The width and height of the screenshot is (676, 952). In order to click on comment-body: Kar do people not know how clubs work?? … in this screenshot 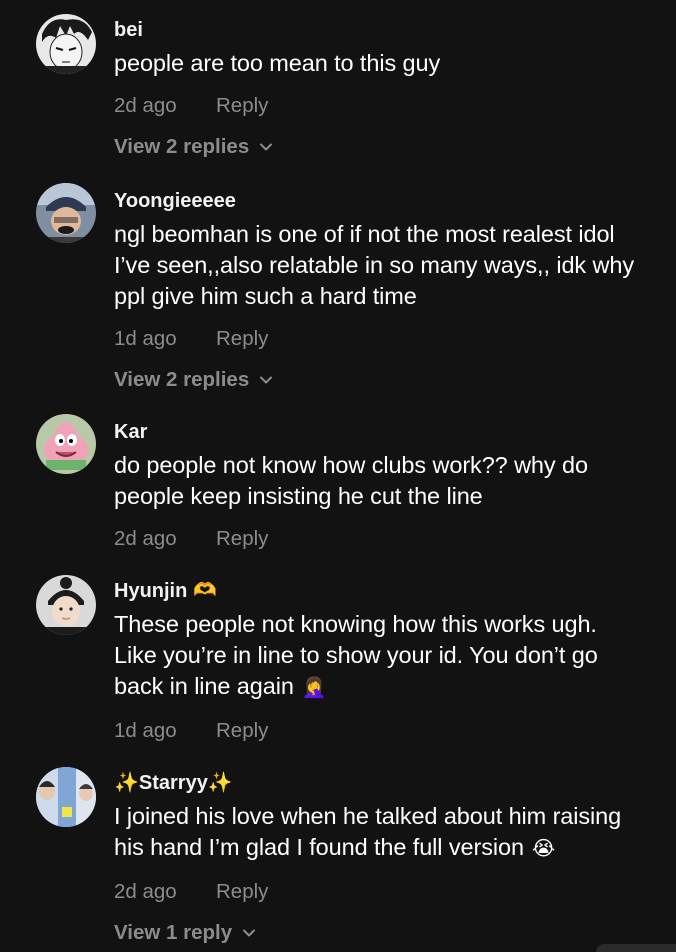, I will do `click(391, 486)`.